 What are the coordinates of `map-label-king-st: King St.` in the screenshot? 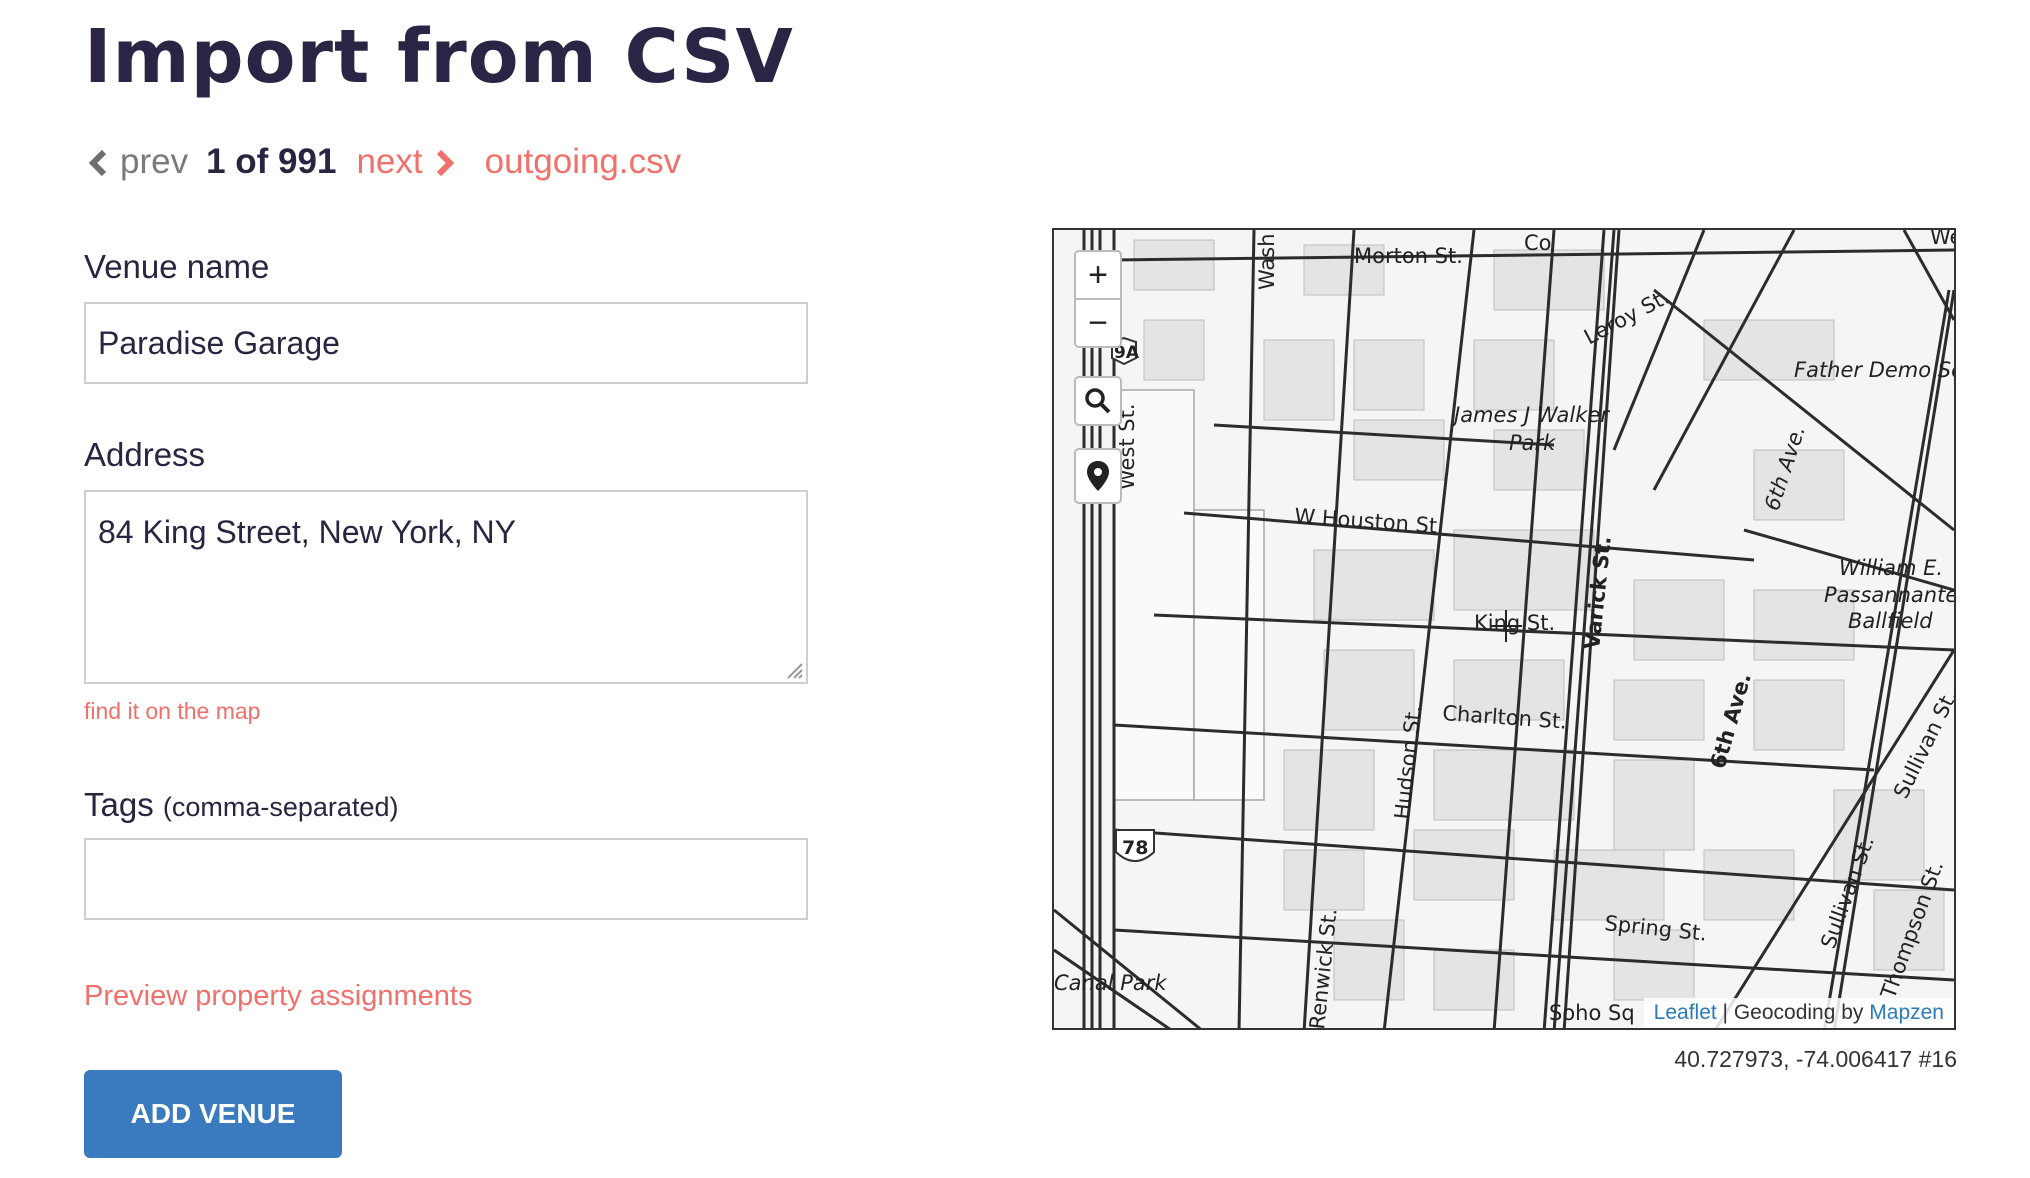 It's located at (1514, 623).